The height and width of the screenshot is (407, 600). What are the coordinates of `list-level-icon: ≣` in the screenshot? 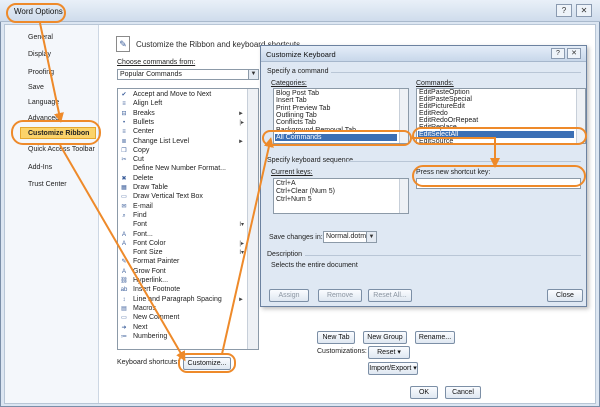 It's located at (124, 141).